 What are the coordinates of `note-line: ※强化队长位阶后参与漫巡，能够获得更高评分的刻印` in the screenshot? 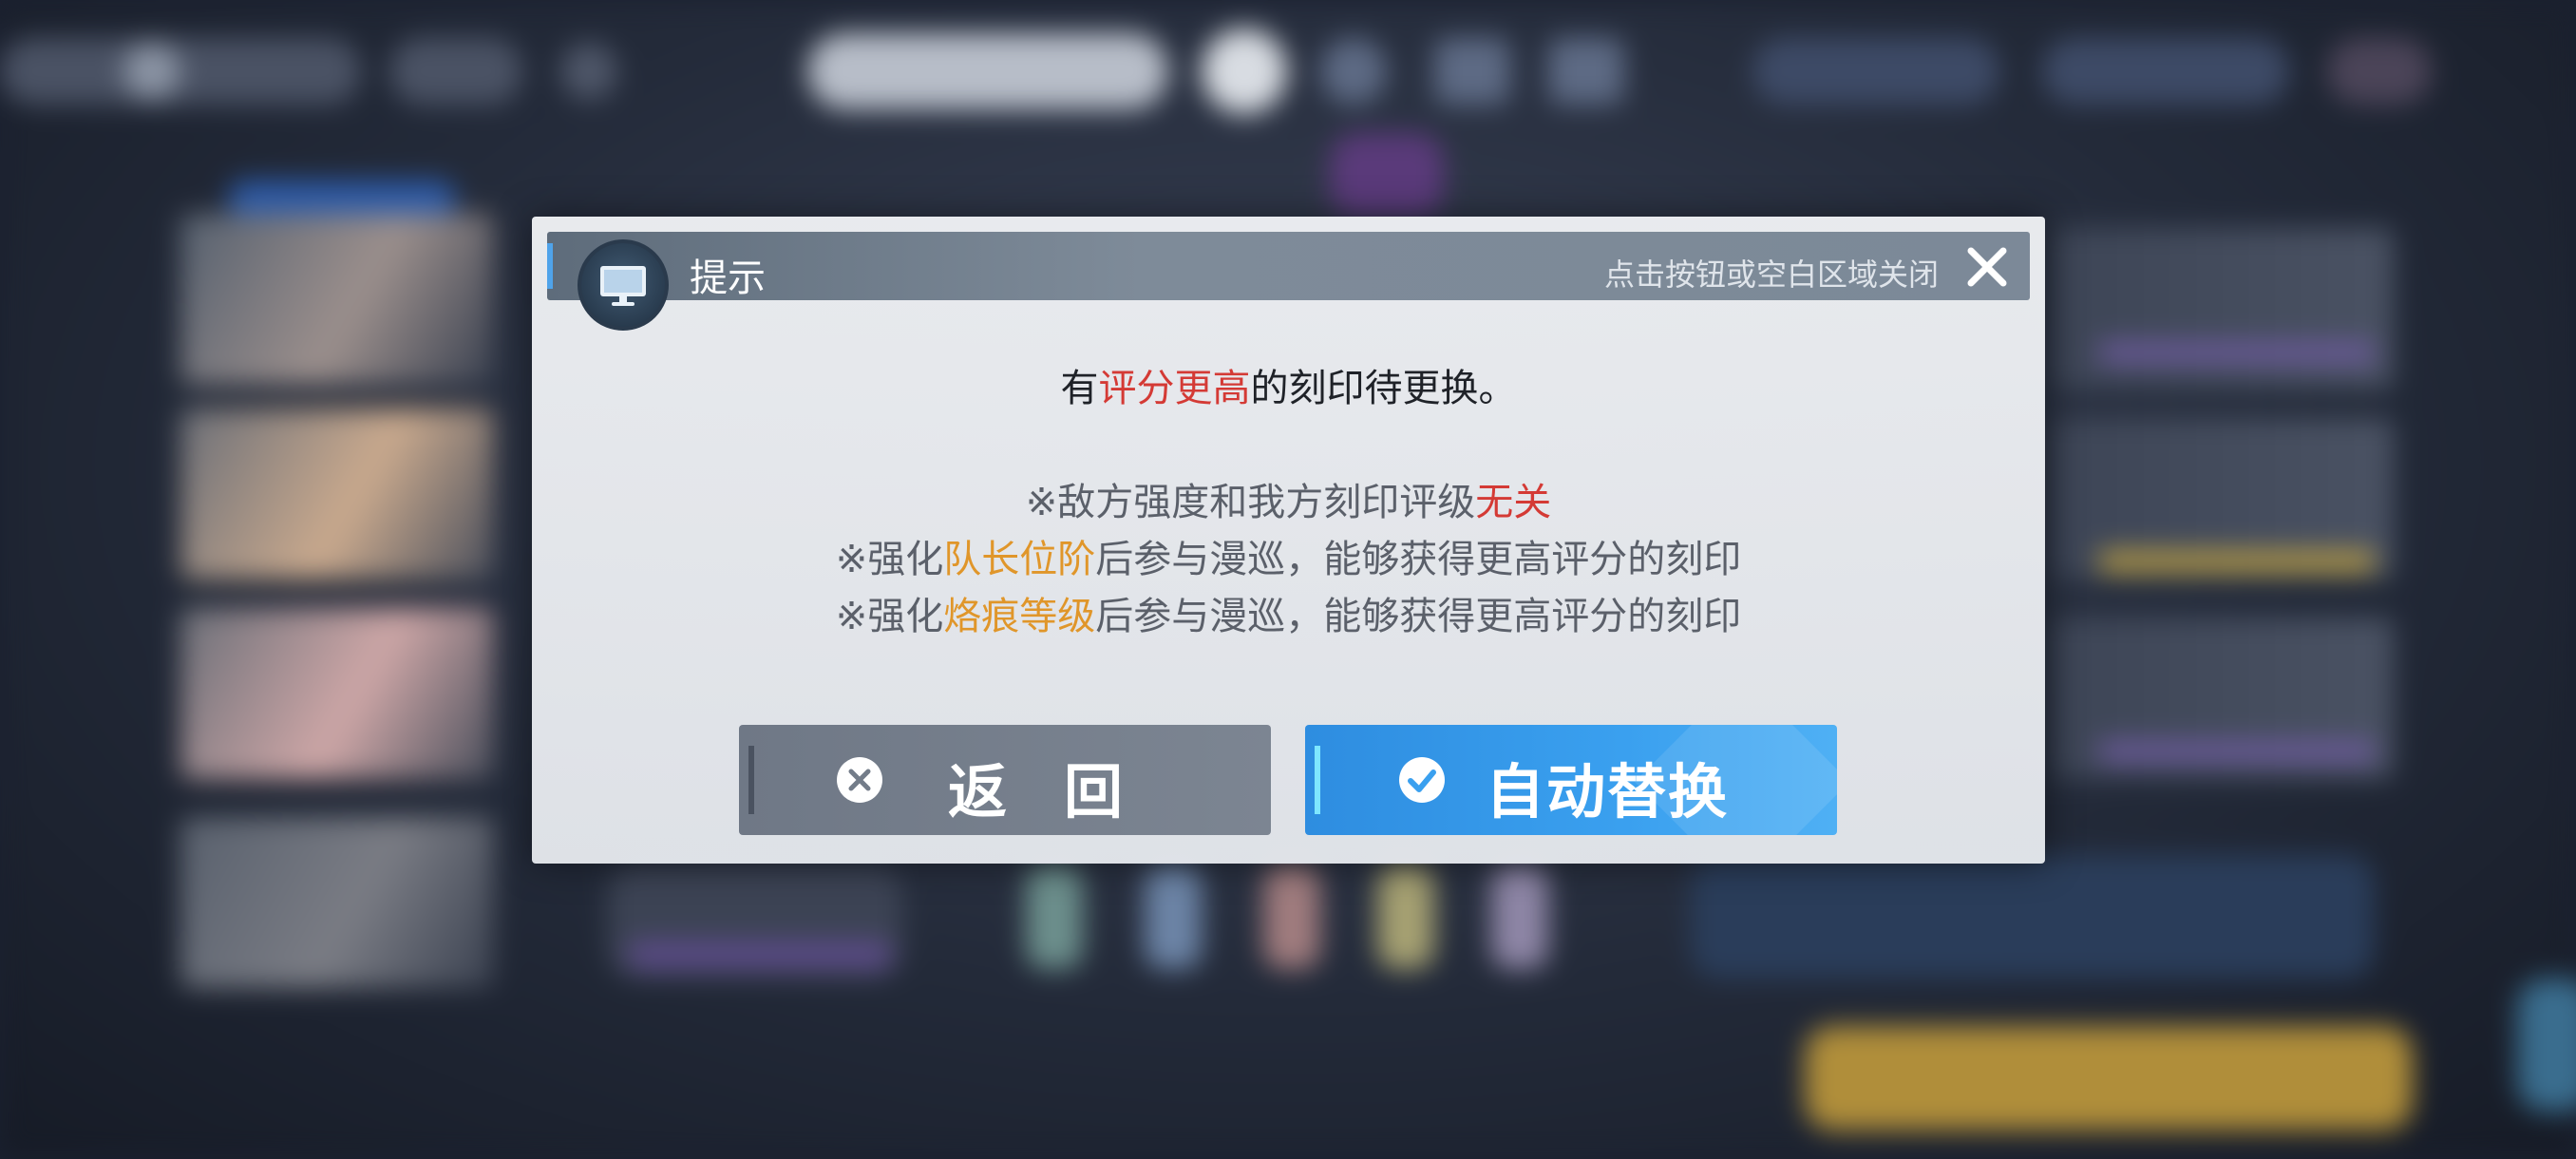 It's located at (1288, 555).